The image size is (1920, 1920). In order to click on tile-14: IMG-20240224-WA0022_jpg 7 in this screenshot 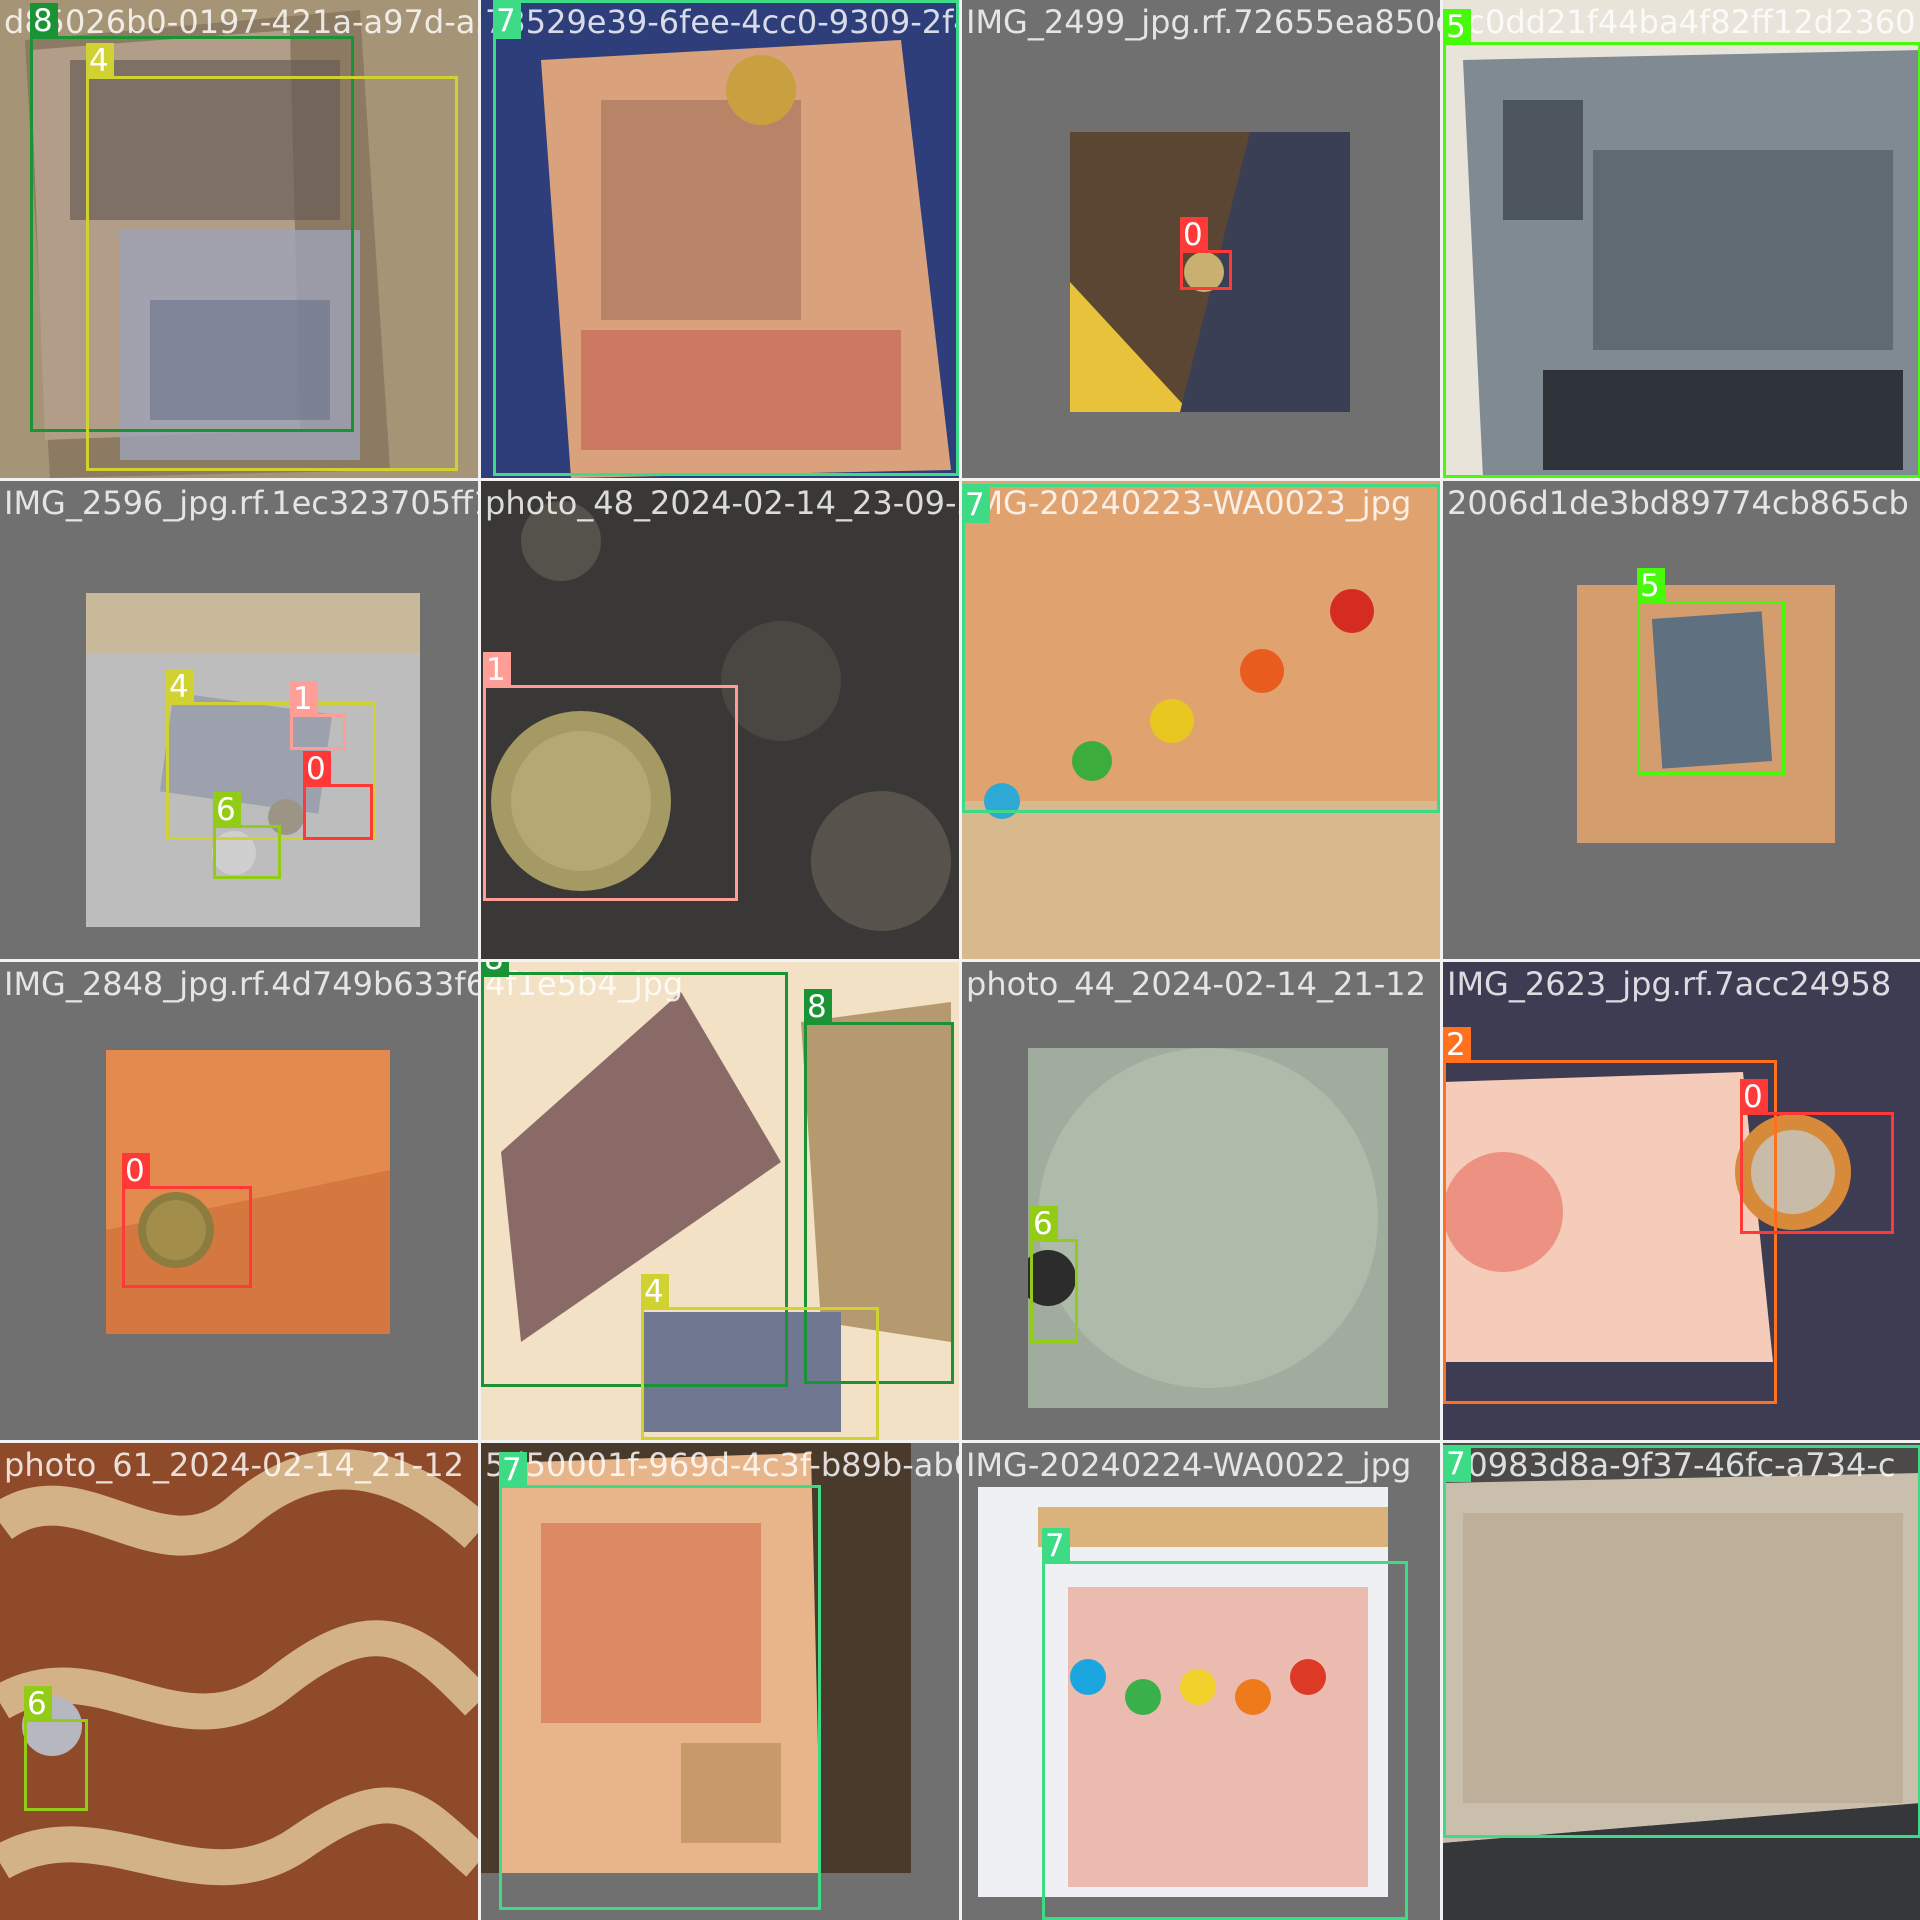, I will do `click(1201, 1681)`.